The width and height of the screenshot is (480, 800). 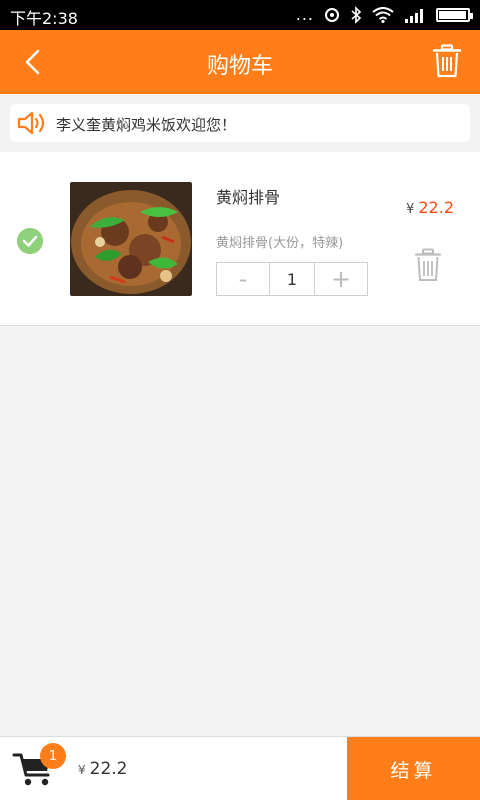 I want to click on quantity-value: 1, so click(x=292, y=279).